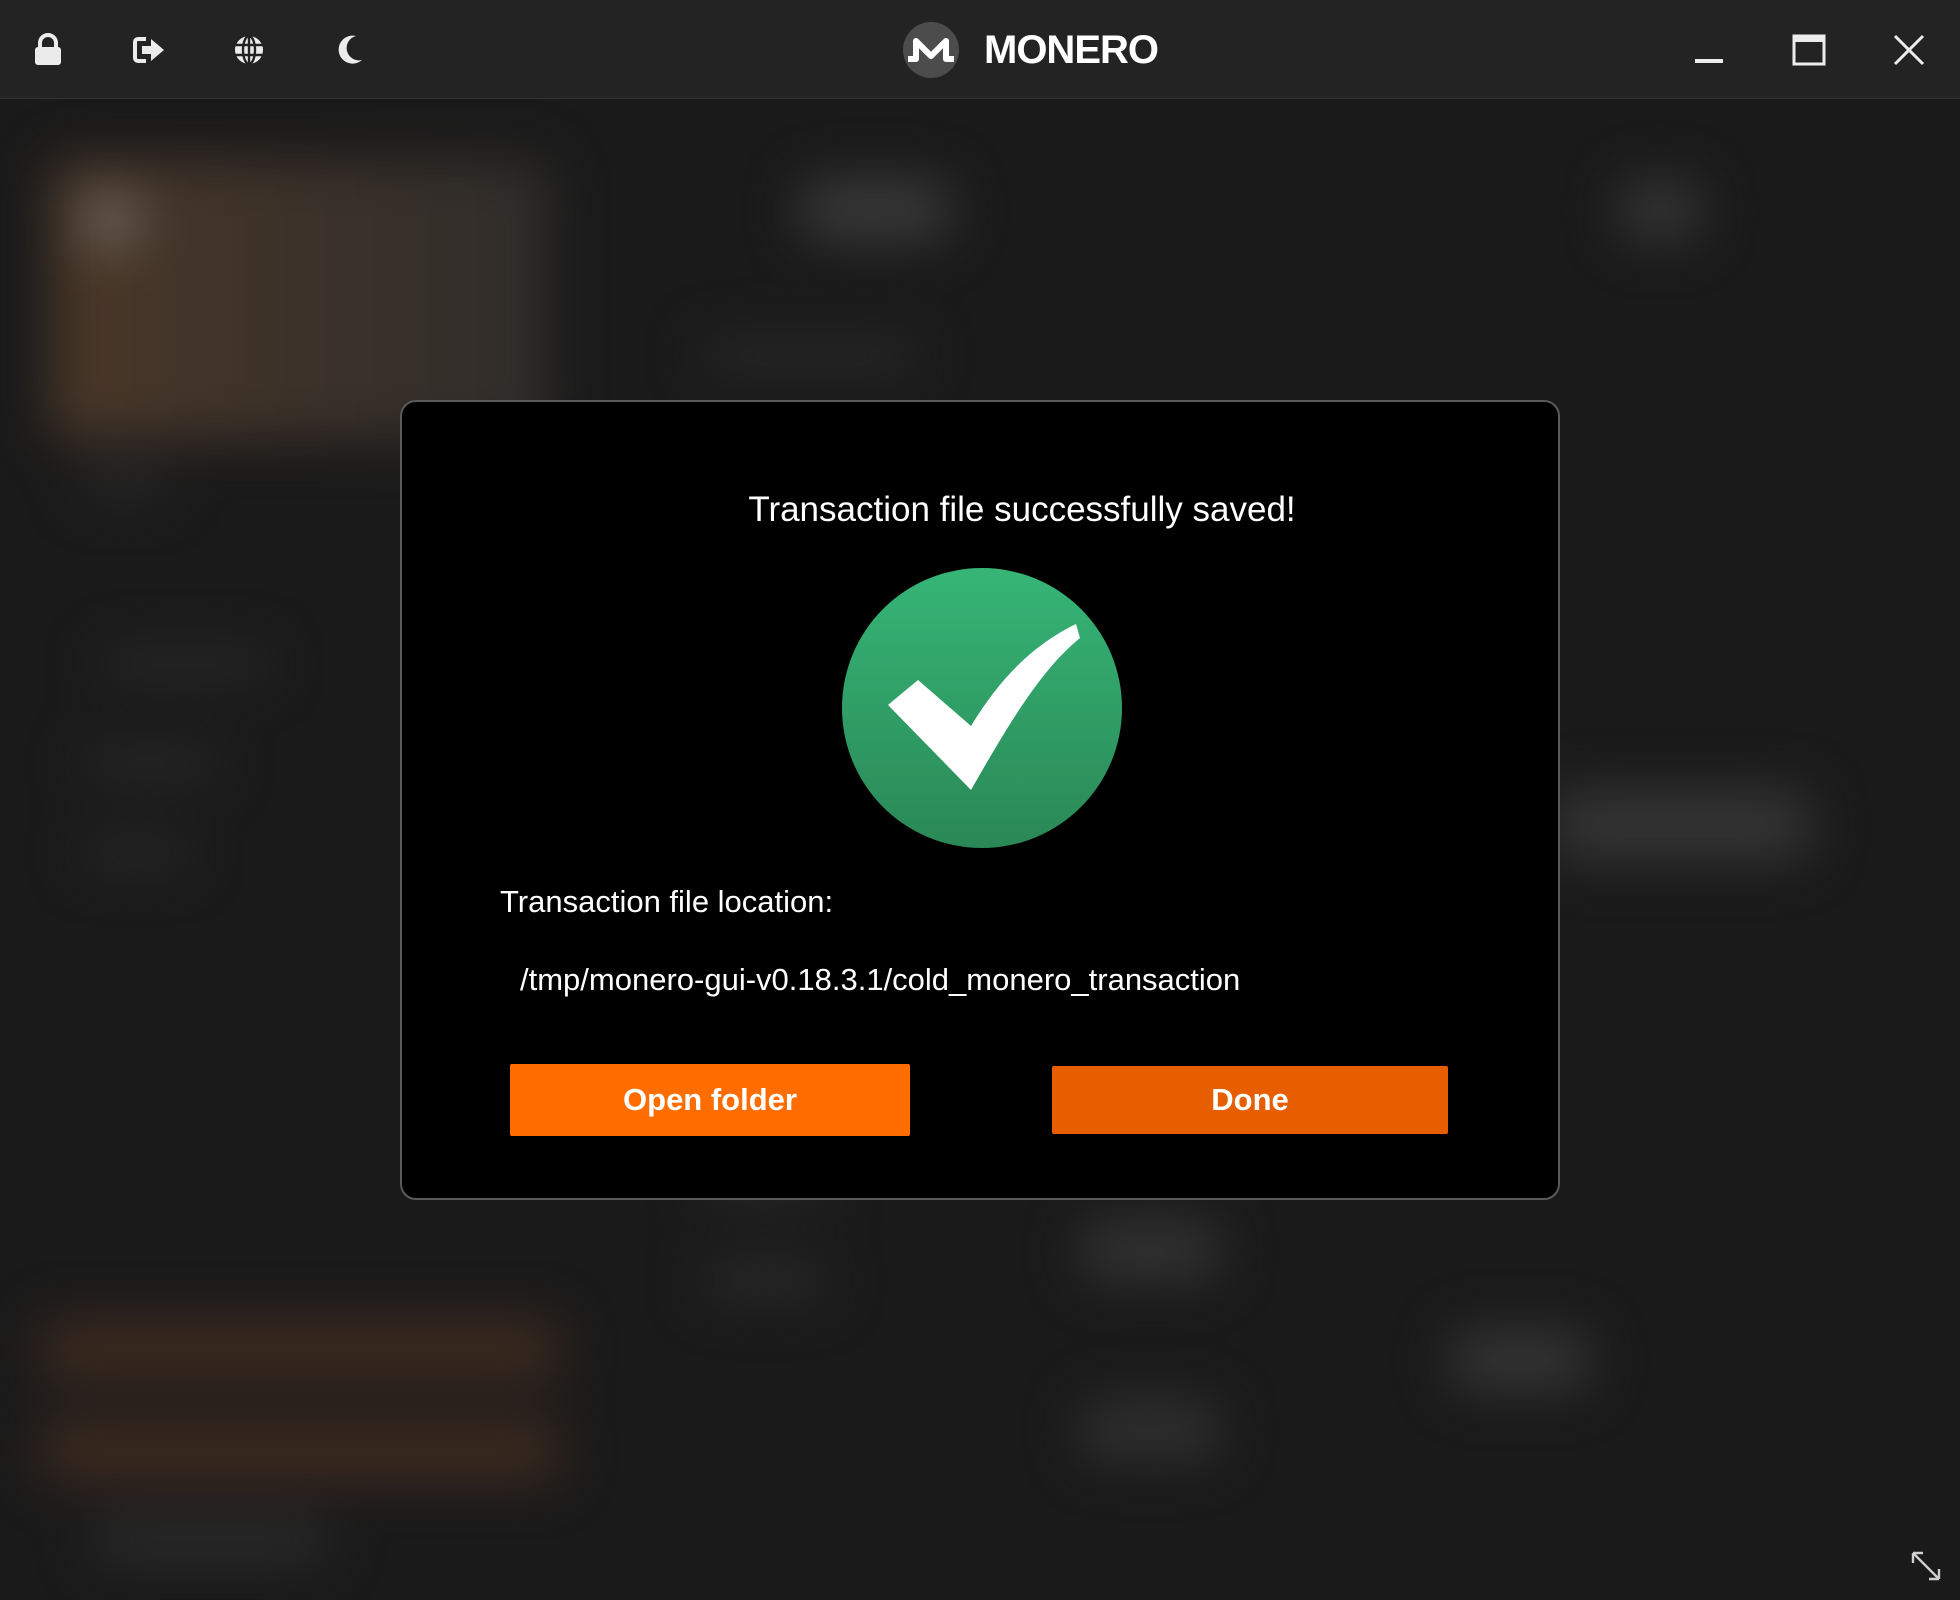 The image size is (1960, 1600). I want to click on maximize-icon, so click(1809, 50).